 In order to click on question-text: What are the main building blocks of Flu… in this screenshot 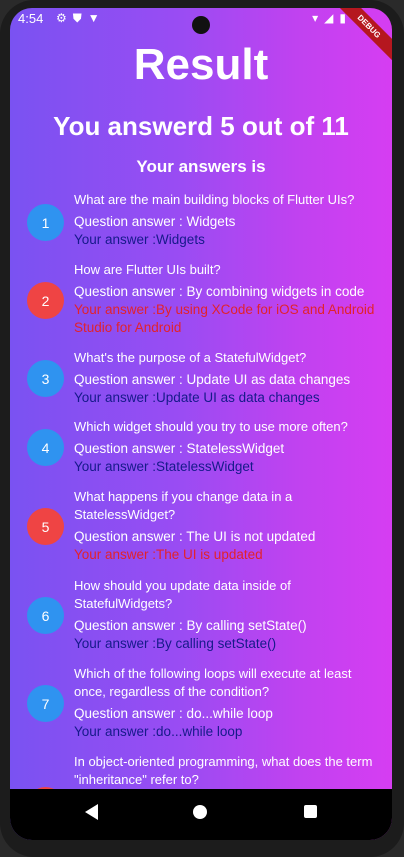, I will do `click(214, 199)`.